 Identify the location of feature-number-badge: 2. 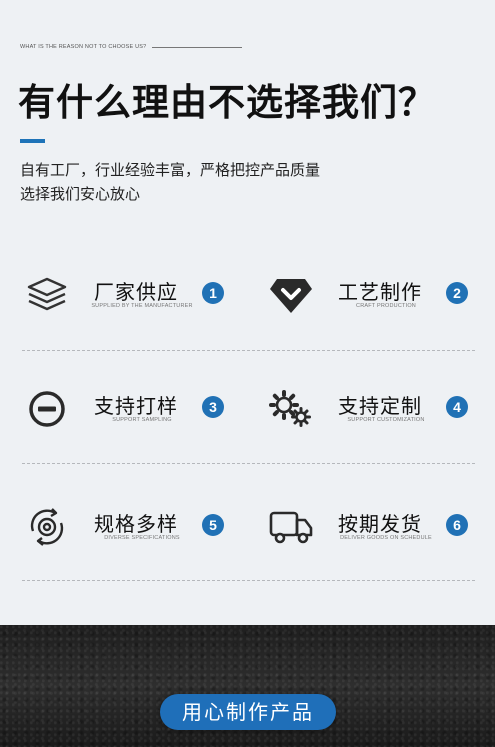
(457, 293).